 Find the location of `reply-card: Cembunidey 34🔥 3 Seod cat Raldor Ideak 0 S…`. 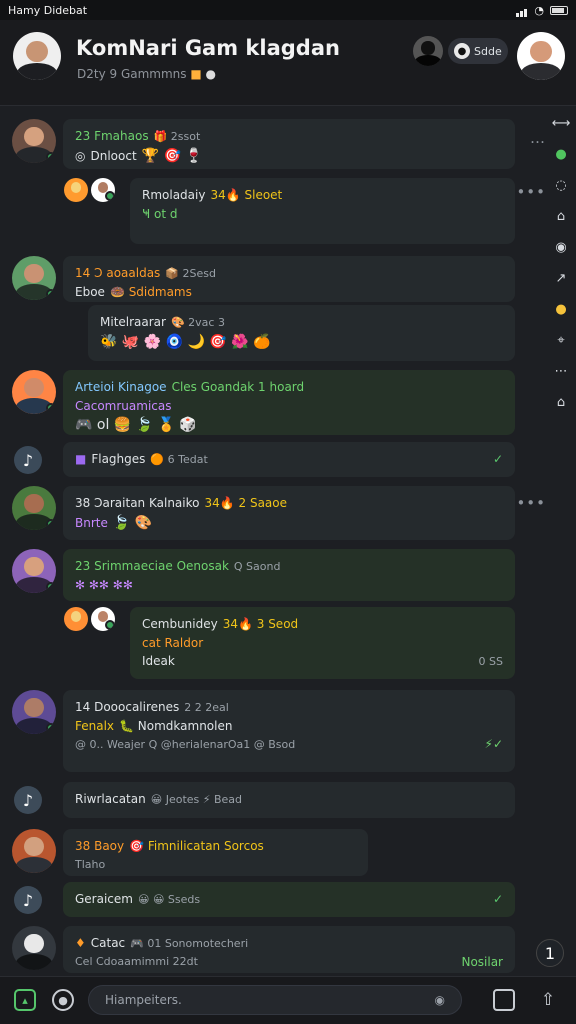

reply-card: Cembunidey 34🔥 3 Seod cat Raldor Ideak 0 S… is located at coordinates (322, 643).